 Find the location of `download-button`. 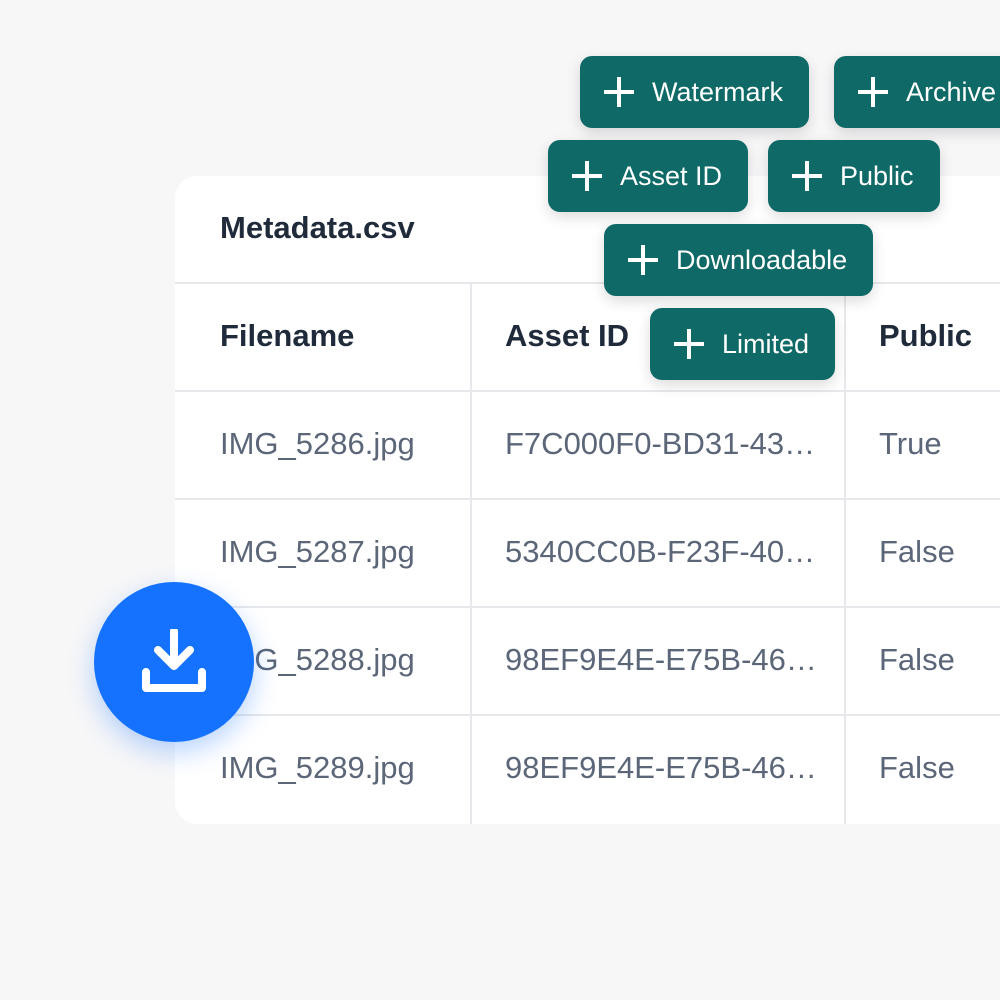

download-button is located at coordinates (174, 662).